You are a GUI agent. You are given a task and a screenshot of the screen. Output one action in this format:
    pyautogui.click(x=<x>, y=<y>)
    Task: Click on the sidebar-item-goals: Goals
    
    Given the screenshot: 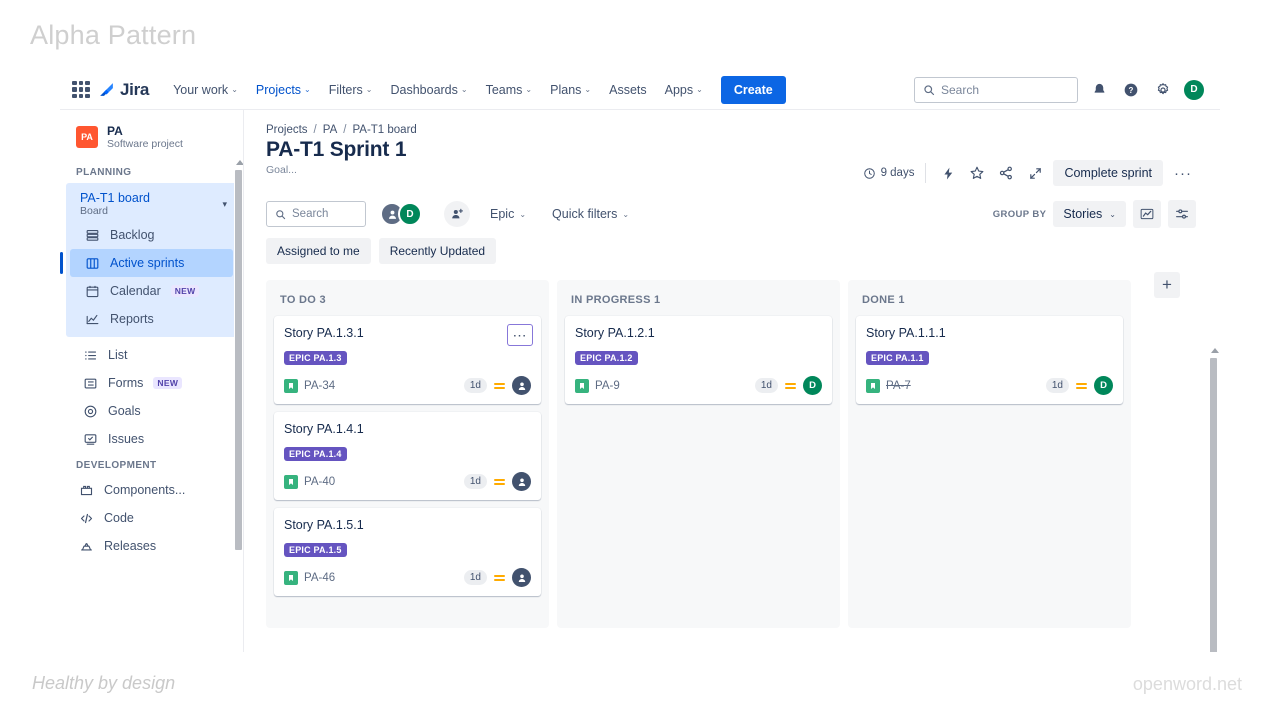 What is the action you would take?
    pyautogui.click(x=151, y=411)
    